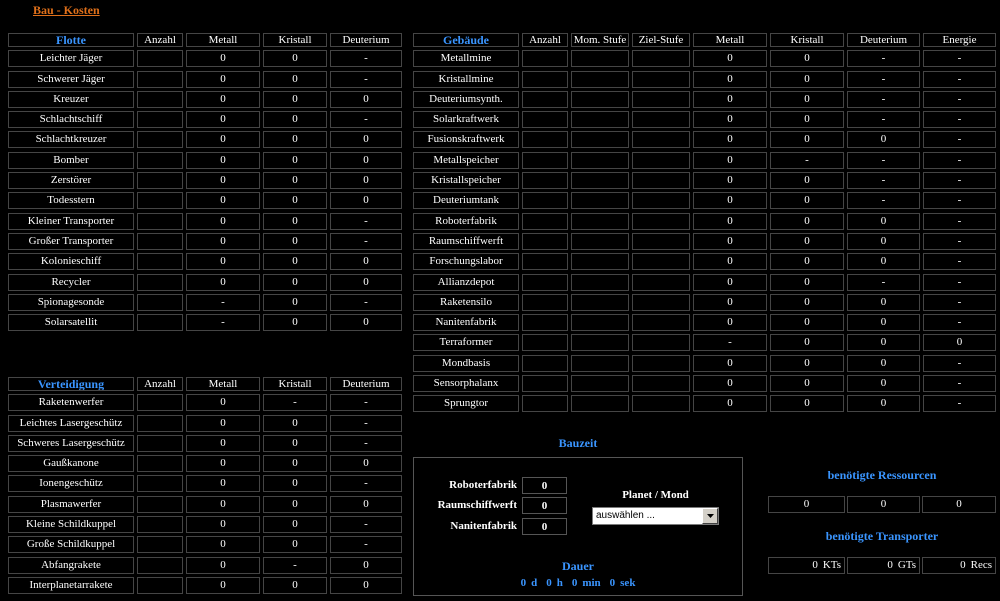 This screenshot has height=601, width=1000. What do you see at coordinates (883, 181) in the screenshot?
I see `deuterium-cost: -` at bounding box center [883, 181].